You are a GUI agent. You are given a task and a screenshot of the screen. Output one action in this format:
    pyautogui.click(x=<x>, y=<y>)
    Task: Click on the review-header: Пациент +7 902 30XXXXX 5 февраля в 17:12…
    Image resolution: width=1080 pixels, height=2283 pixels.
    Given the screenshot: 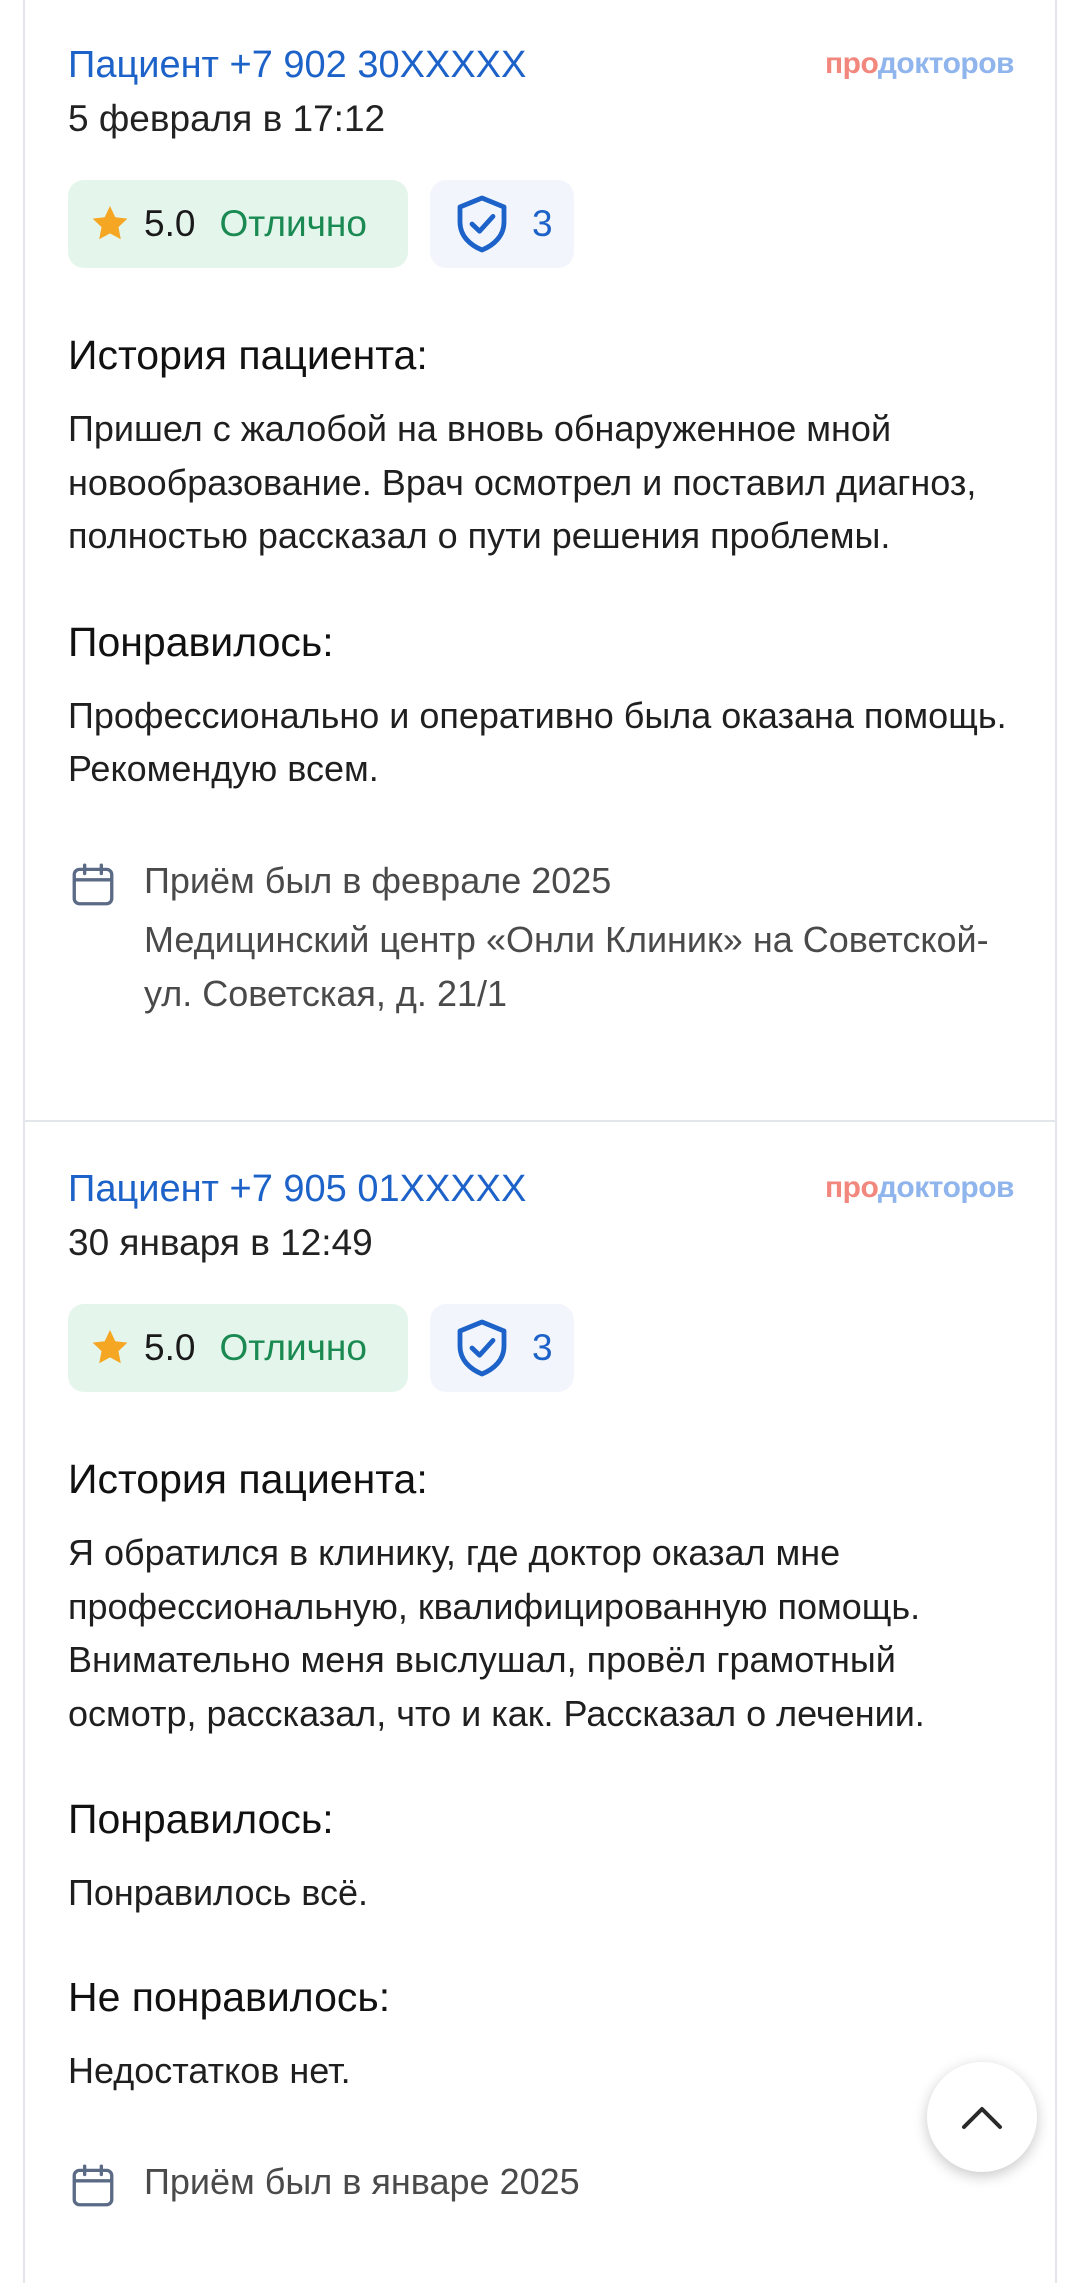 What is the action you would take?
    pyautogui.click(x=541, y=96)
    